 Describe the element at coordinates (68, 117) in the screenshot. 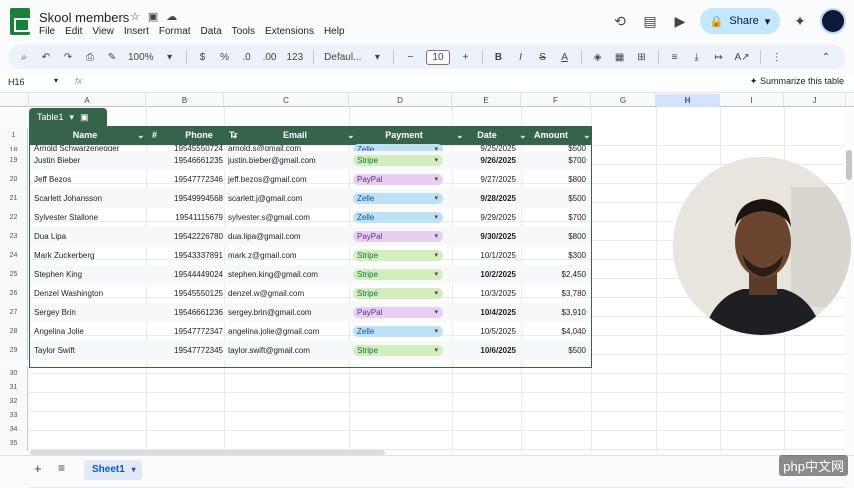

I see `table-name-tab: Table1 ▾ ▣` at that location.